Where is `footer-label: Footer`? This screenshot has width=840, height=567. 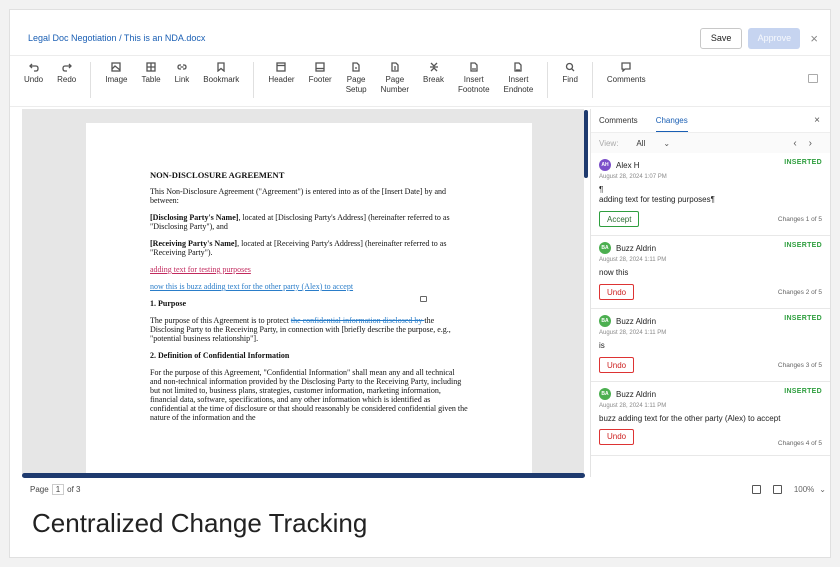
footer-label: Footer is located at coordinates (320, 79).